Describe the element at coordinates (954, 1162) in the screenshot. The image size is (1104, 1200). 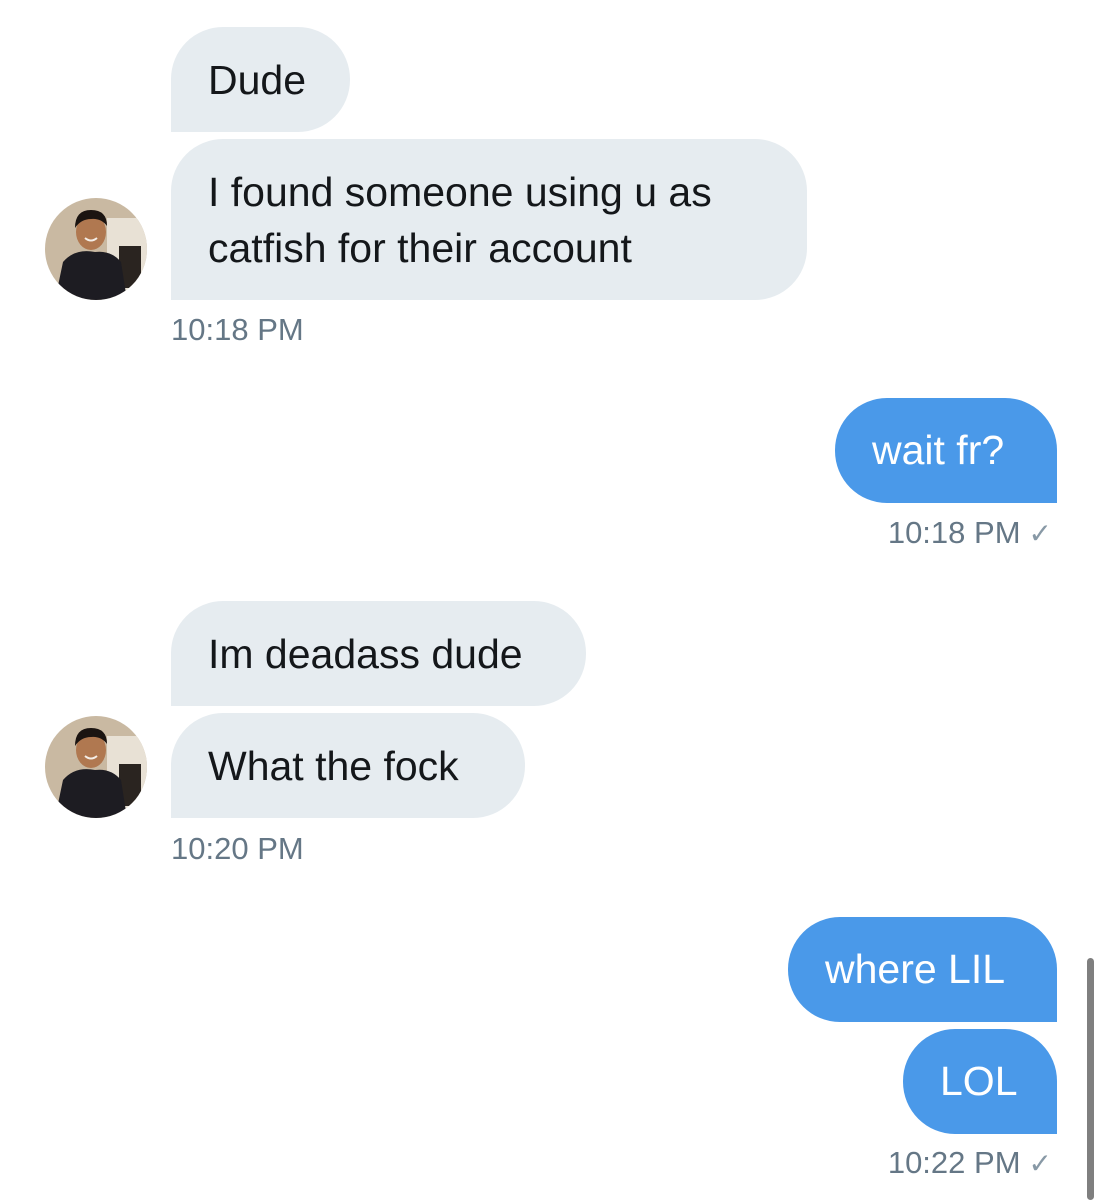
I see `timestamp: 10:22 PM` at that location.